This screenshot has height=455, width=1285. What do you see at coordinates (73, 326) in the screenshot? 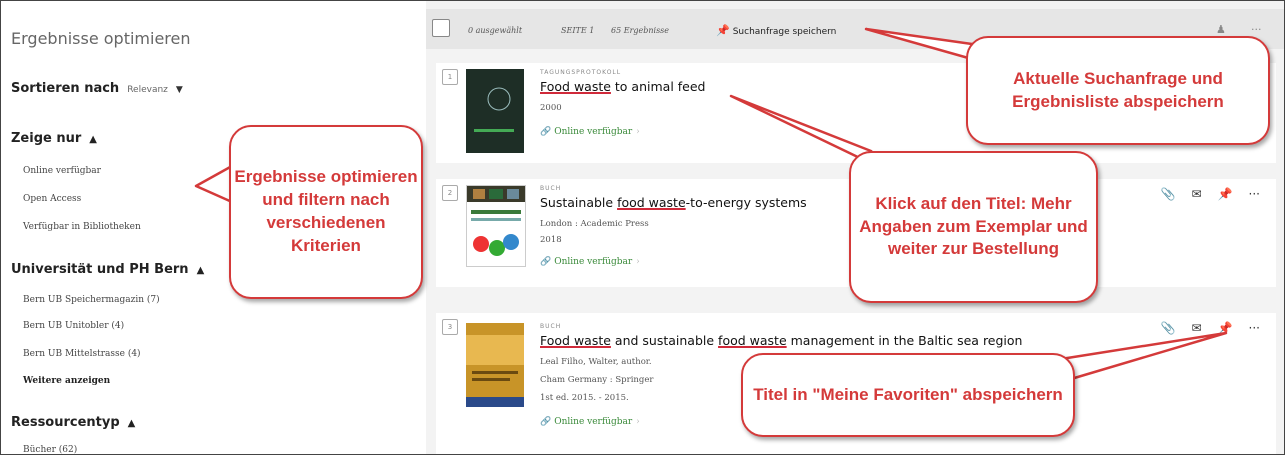
I see `facet-location-unitobler: Bern UB Unitobler (4)` at bounding box center [73, 326].